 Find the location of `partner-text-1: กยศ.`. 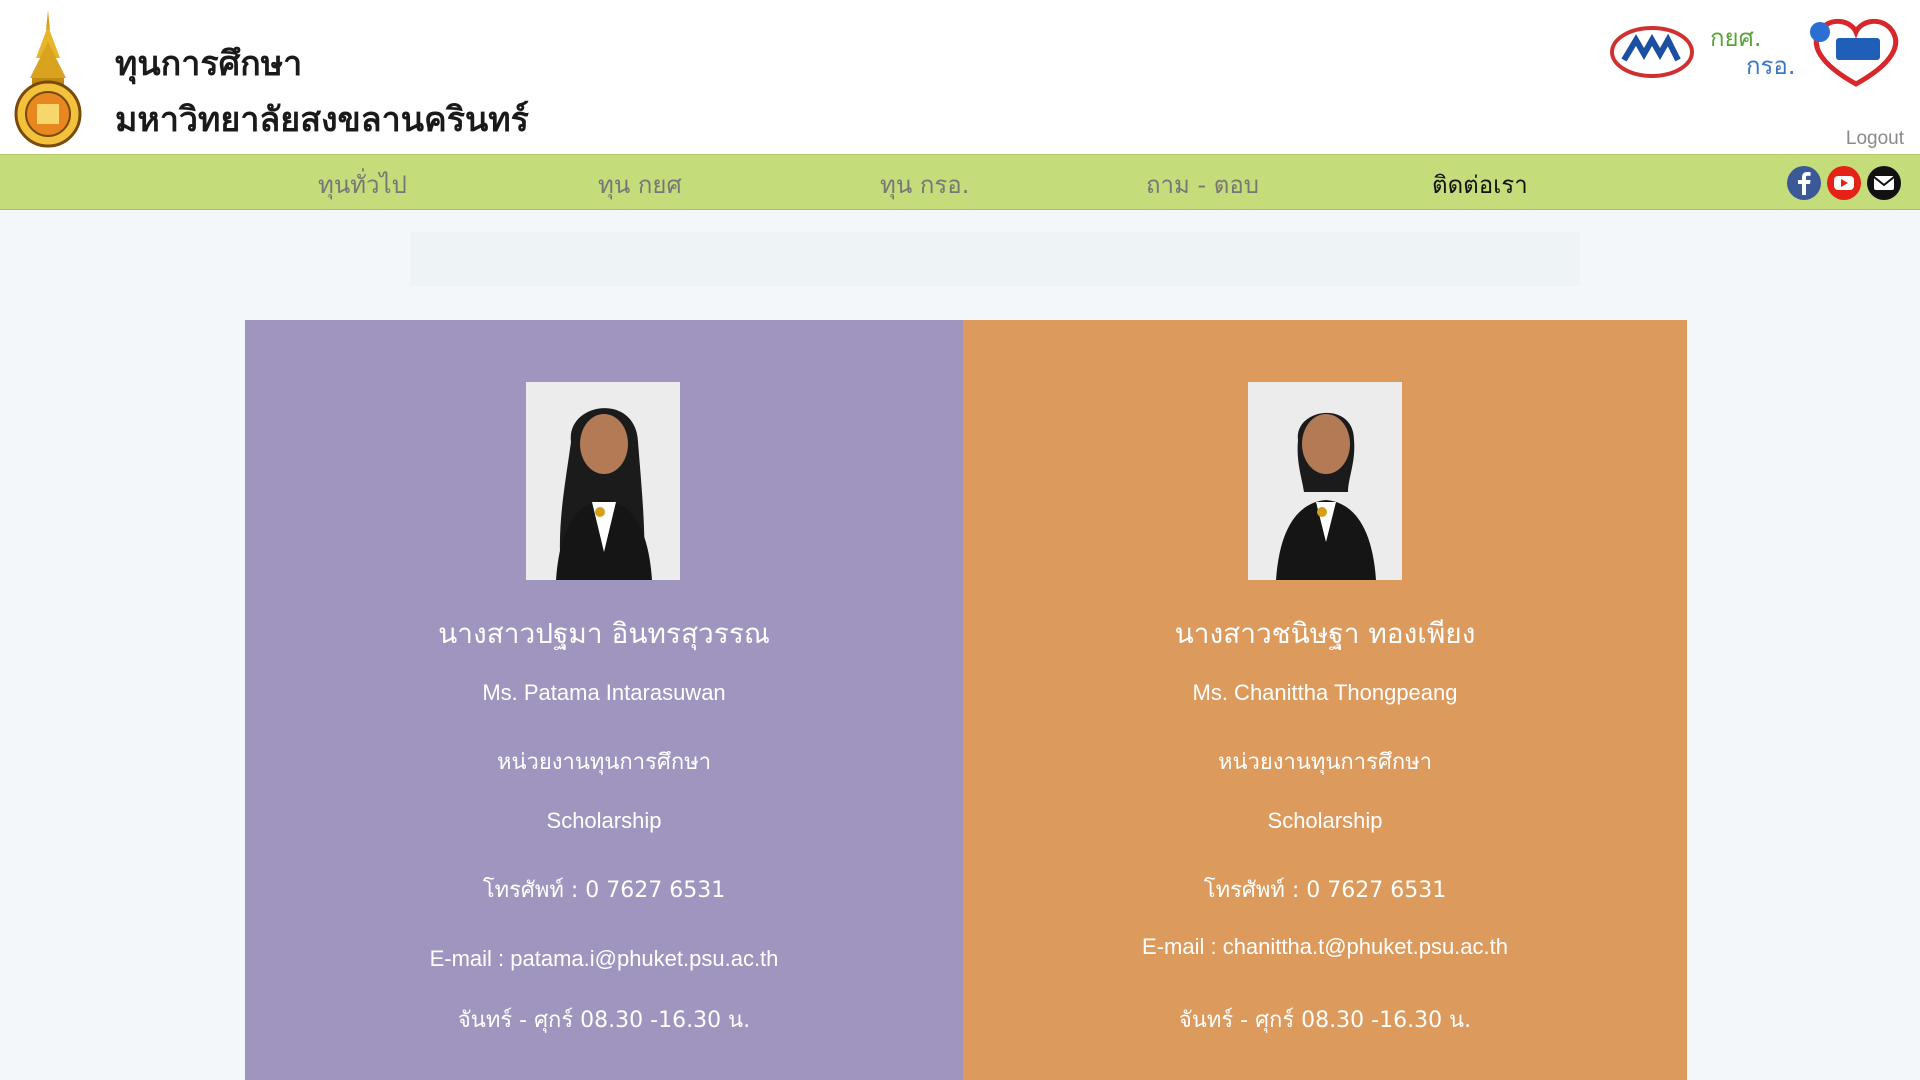

partner-text-1: กยศ. is located at coordinates (1735, 38).